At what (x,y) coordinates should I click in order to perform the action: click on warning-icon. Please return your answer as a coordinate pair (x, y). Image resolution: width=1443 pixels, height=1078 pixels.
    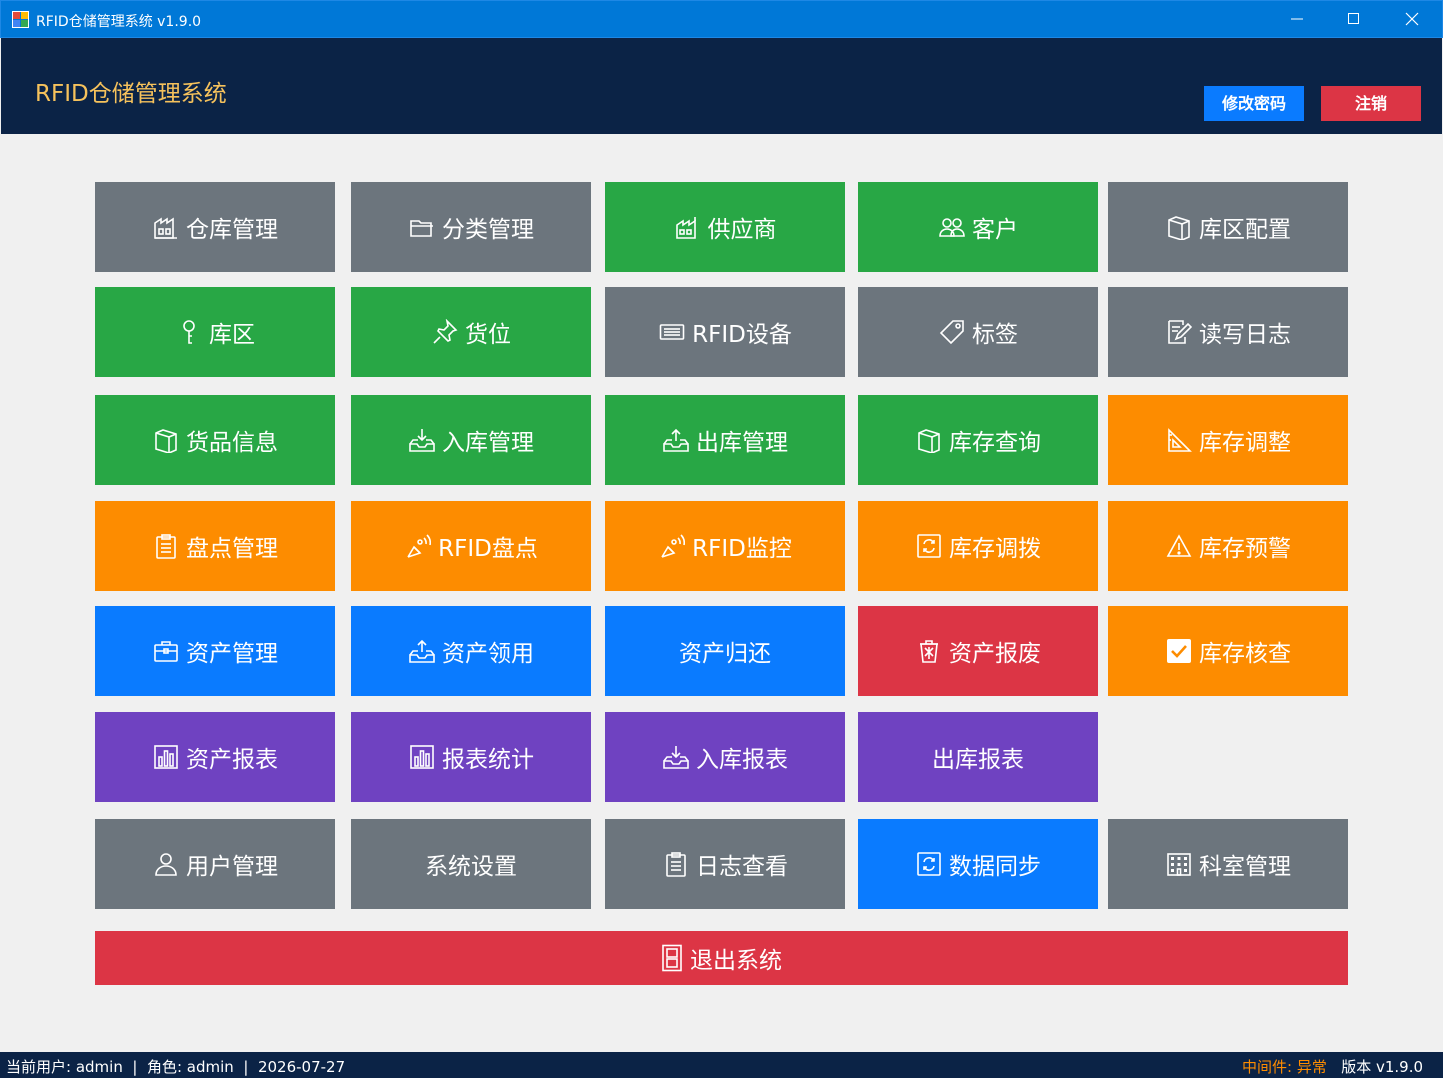
    Looking at the image, I should click on (1179, 546).